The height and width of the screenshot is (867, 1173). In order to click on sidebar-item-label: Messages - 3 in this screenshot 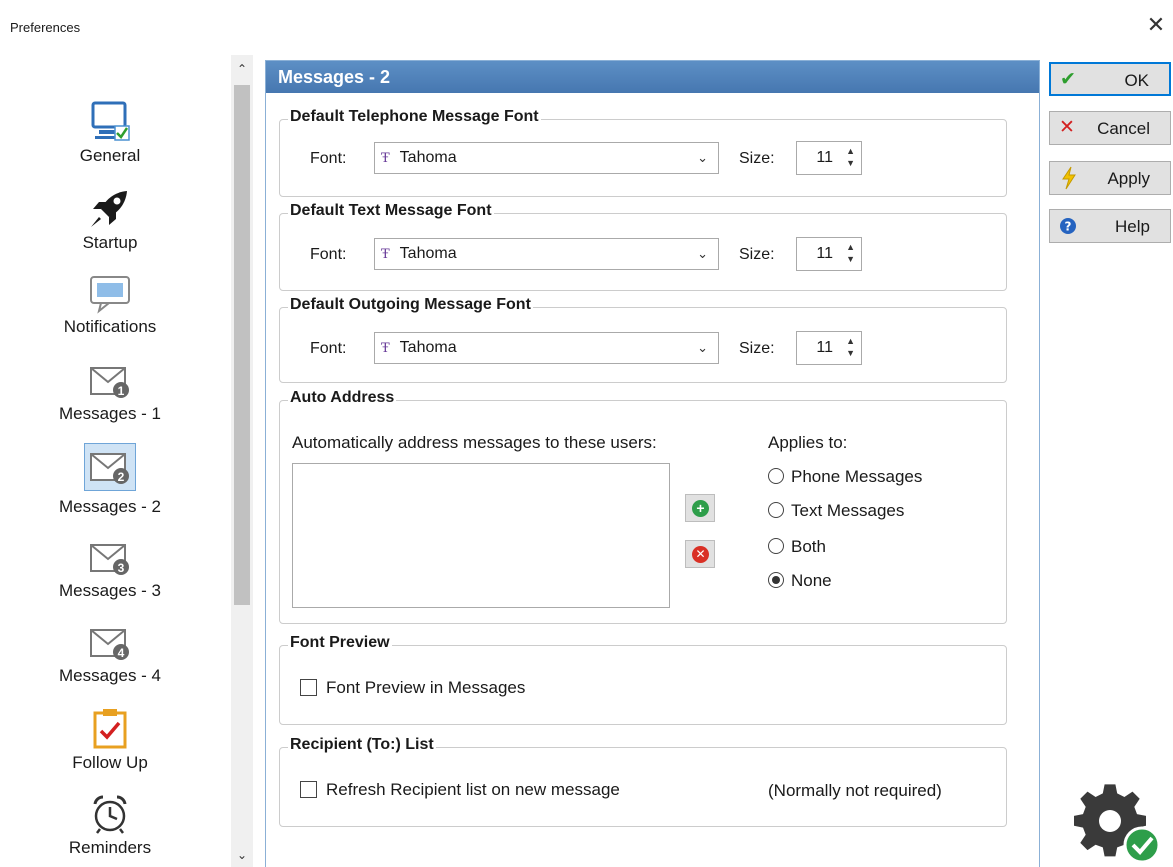, I will do `click(110, 590)`.